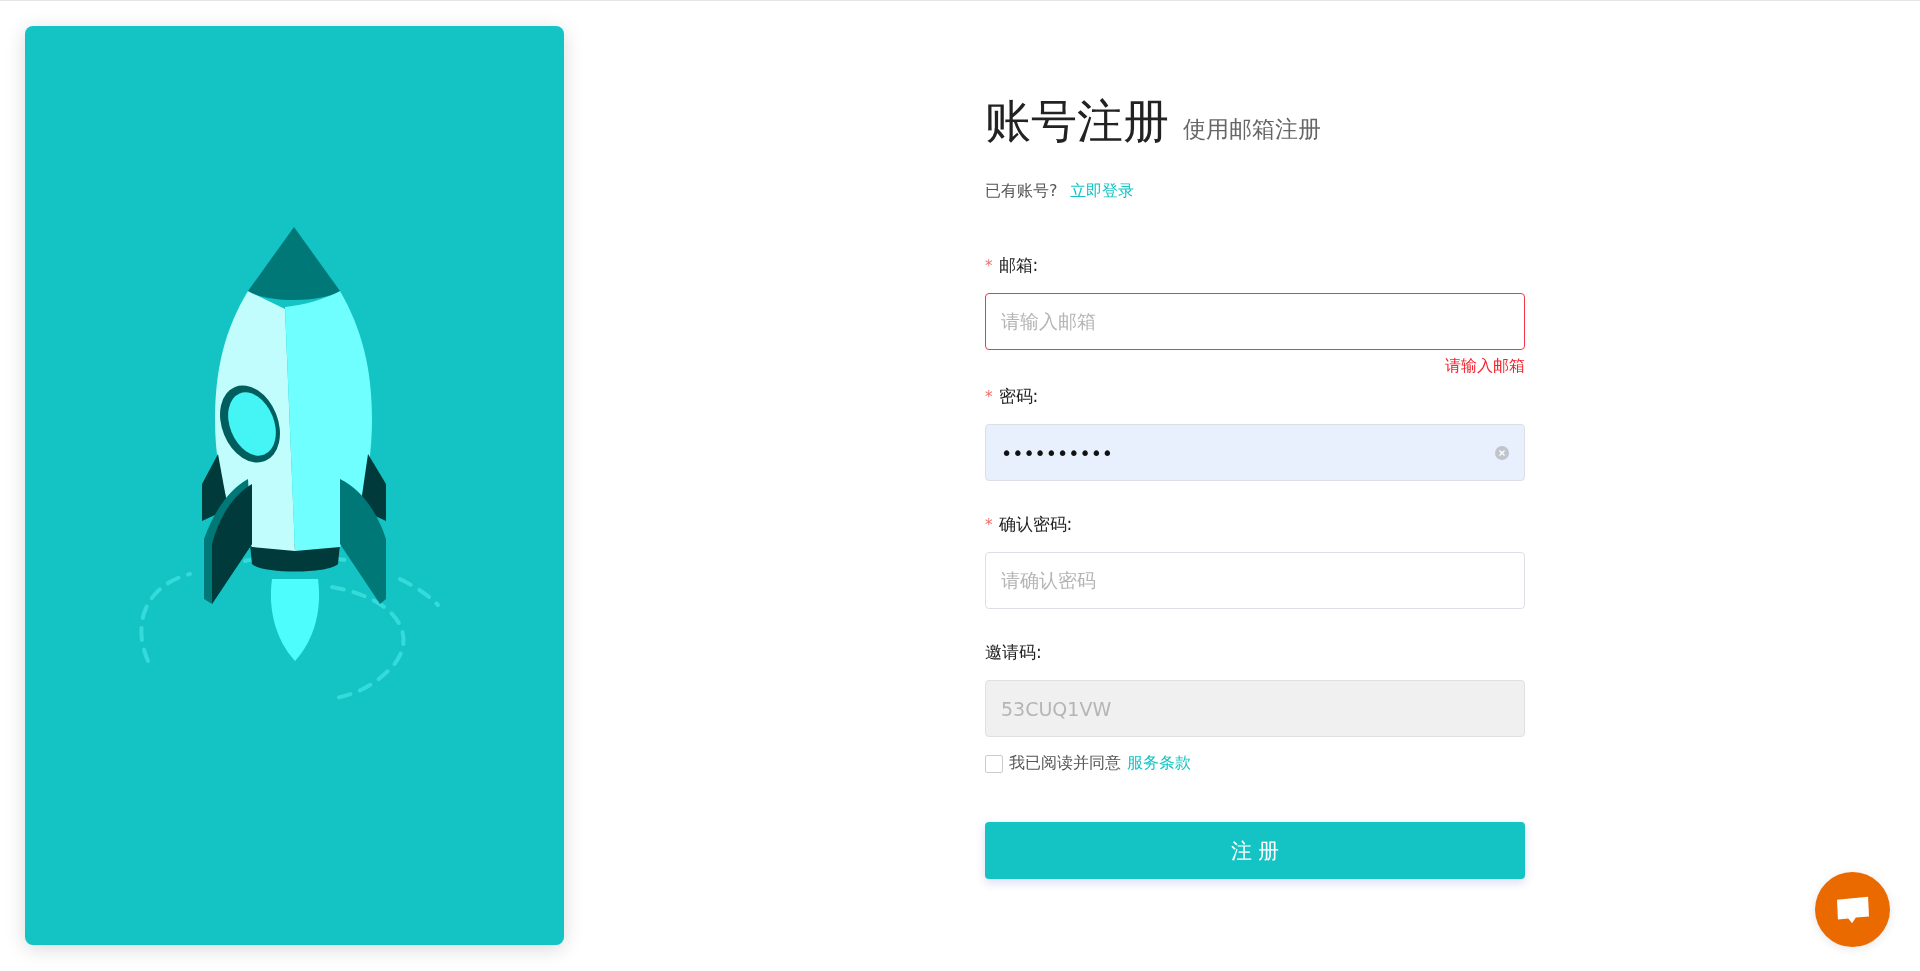 Image resolution: width=1920 pixels, height=971 pixels. Describe the element at coordinates (1159, 763) in the screenshot. I see `terms-link: 服务条款` at that location.